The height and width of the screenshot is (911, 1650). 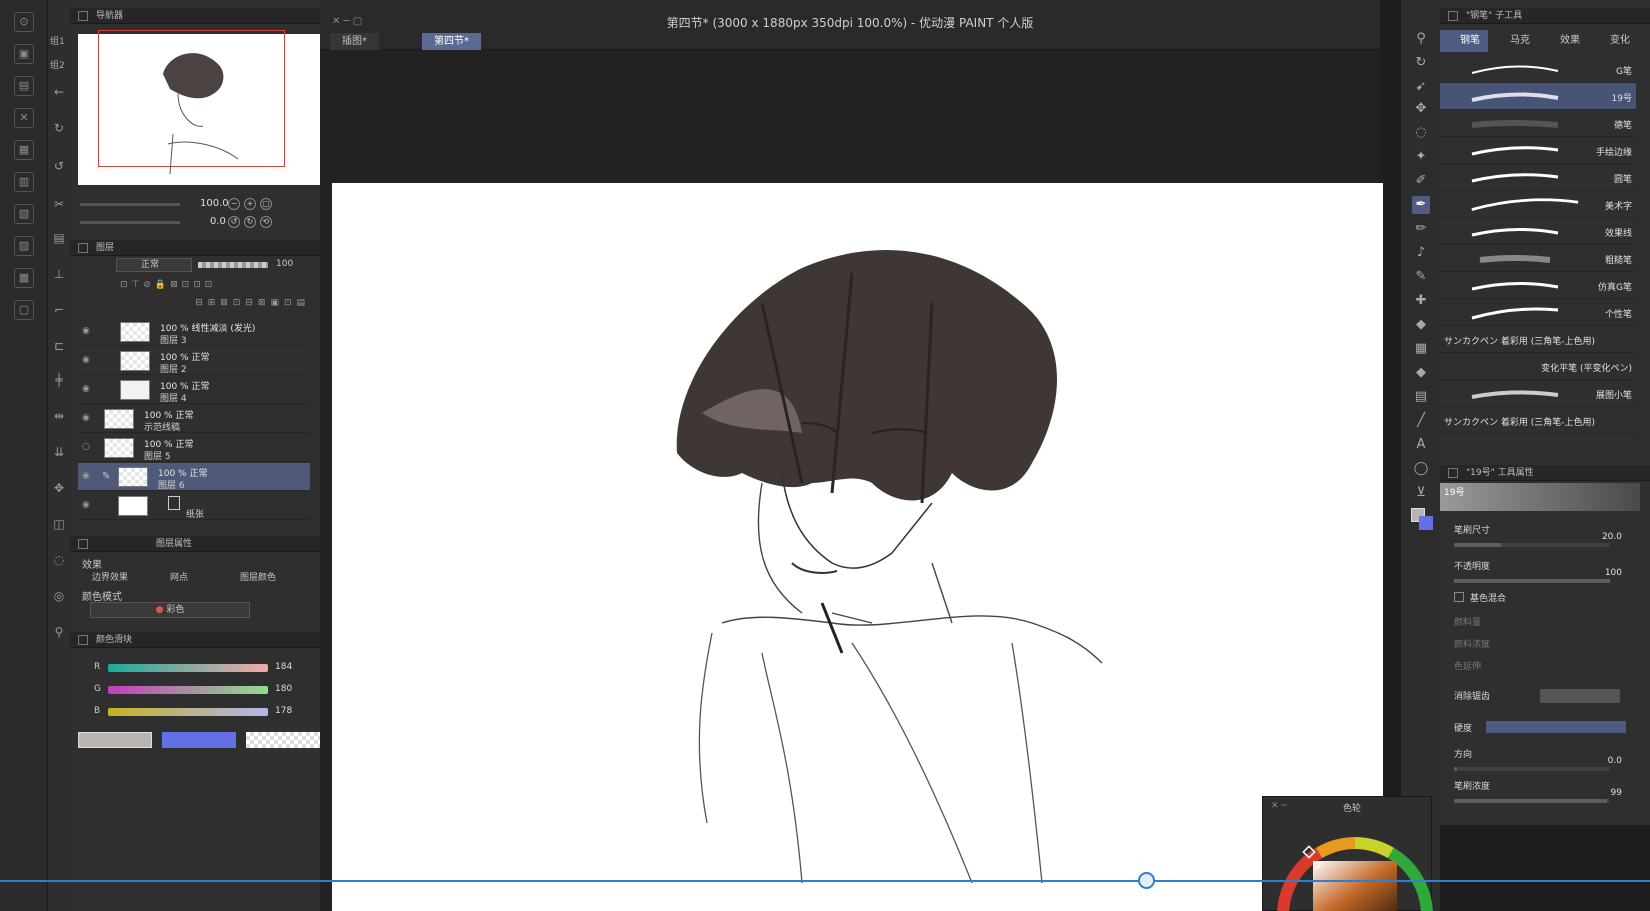 I want to click on document-icon: ▤, so click(x=59, y=238).